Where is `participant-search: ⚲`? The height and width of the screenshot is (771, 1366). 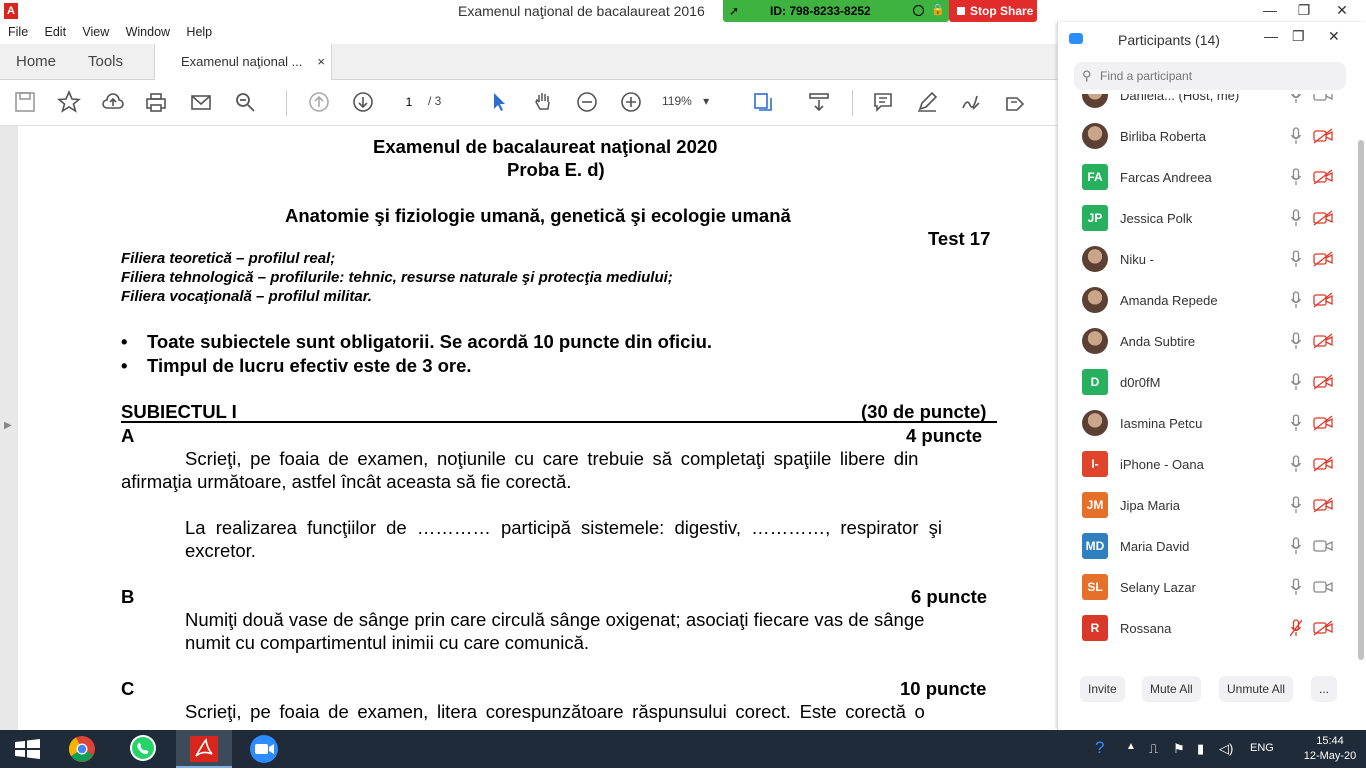 participant-search: ⚲ is located at coordinates (1210, 76).